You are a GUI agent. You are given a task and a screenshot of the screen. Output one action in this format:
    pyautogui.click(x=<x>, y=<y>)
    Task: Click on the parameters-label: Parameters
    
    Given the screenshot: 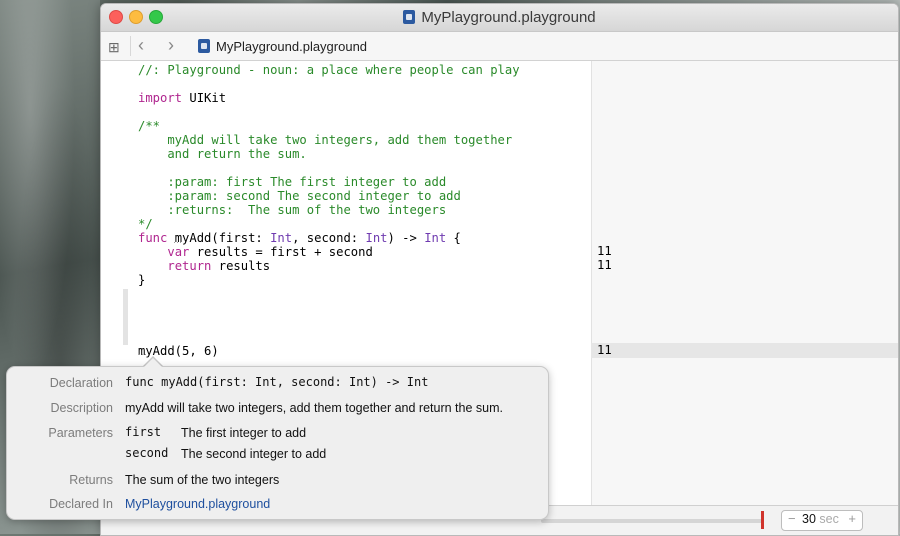 What is the action you would take?
    pyautogui.click(x=80, y=433)
    